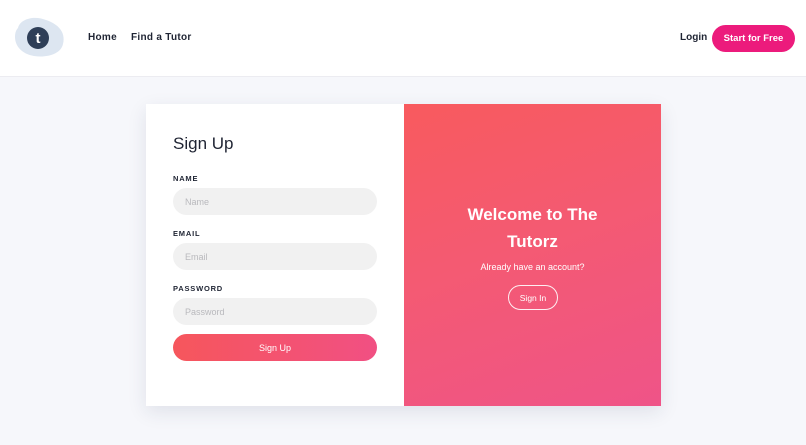 The image size is (806, 445). Describe the element at coordinates (532, 228) in the screenshot. I see `welcome-title: Welcome to The Tutorz` at that location.